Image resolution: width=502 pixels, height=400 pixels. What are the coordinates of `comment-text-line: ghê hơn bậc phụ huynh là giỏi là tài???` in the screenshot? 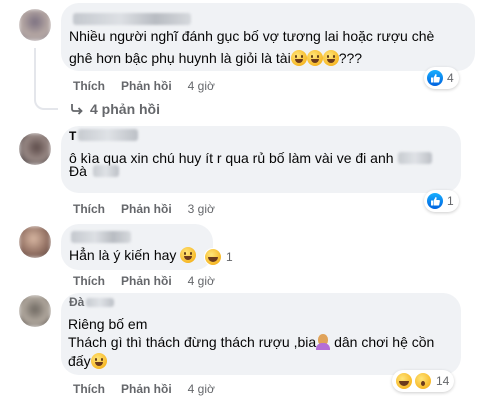 It's located at (216, 58).